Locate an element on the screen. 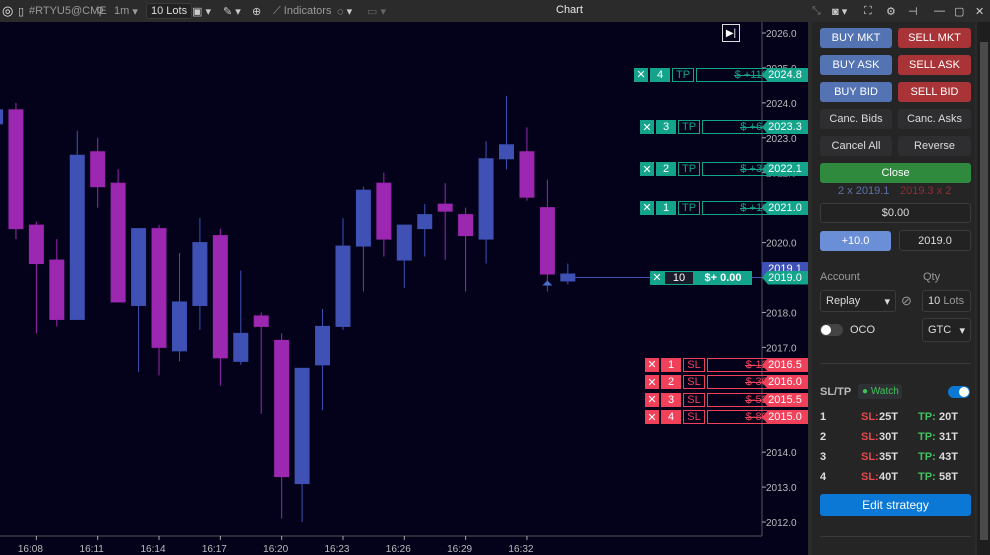 This screenshot has width=990, height=555. time-tick-label: 16:32 is located at coordinates (520, 549).